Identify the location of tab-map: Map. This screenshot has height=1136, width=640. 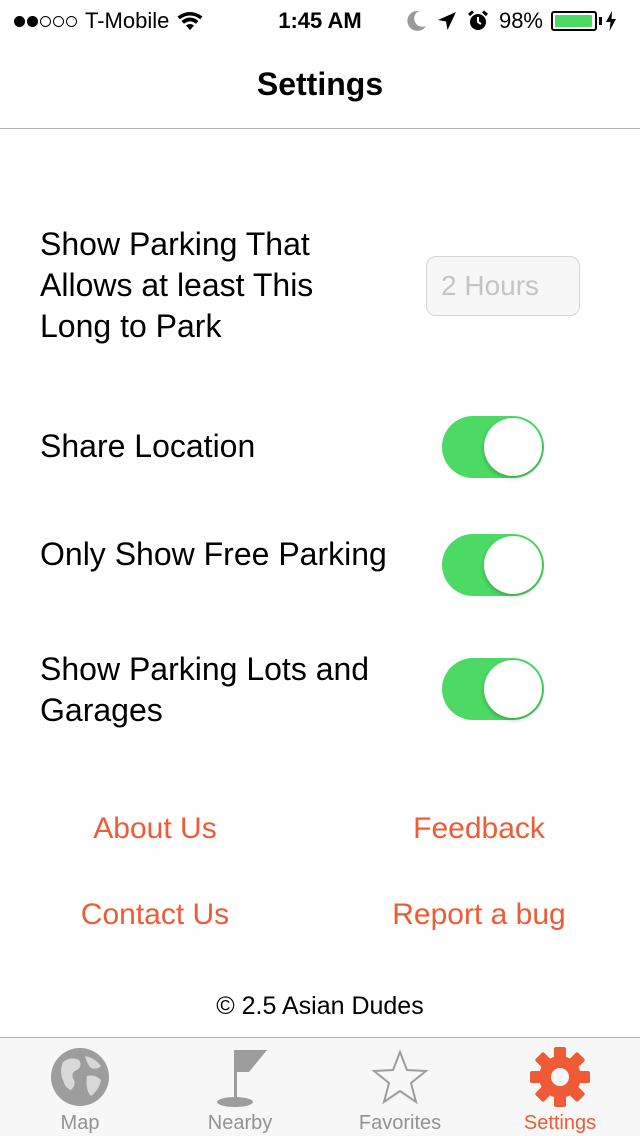
(80, 1087).